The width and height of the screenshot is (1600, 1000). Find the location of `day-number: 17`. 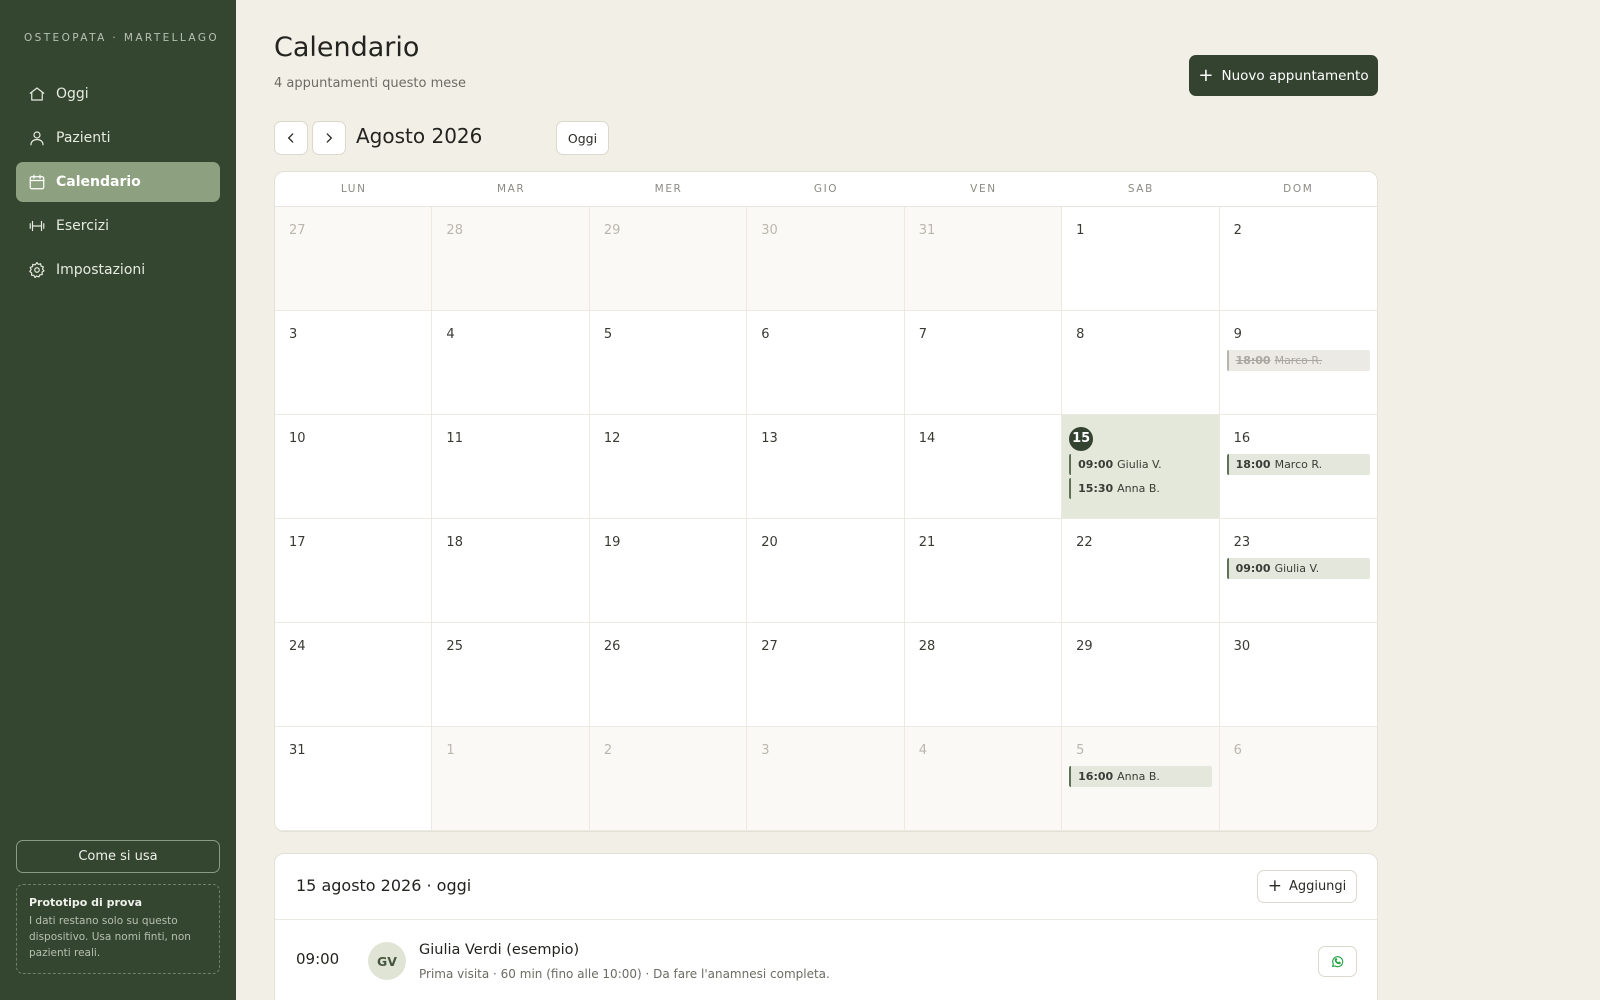

day-number: 17 is located at coordinates (297, 542).